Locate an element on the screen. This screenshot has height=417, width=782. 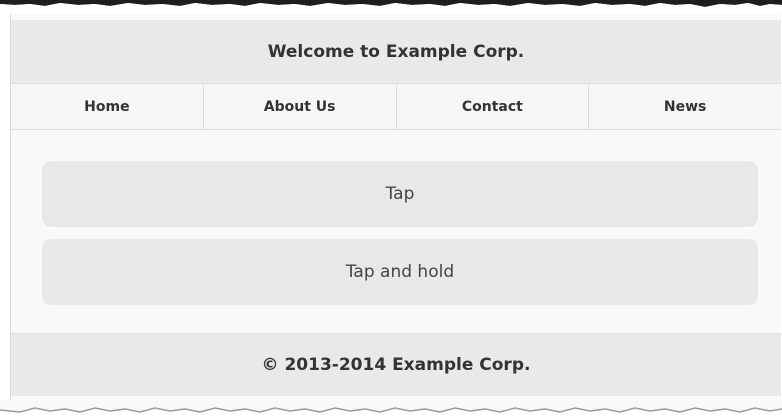
nav-item-about-us: About Us is located at coordinates (300, 106).